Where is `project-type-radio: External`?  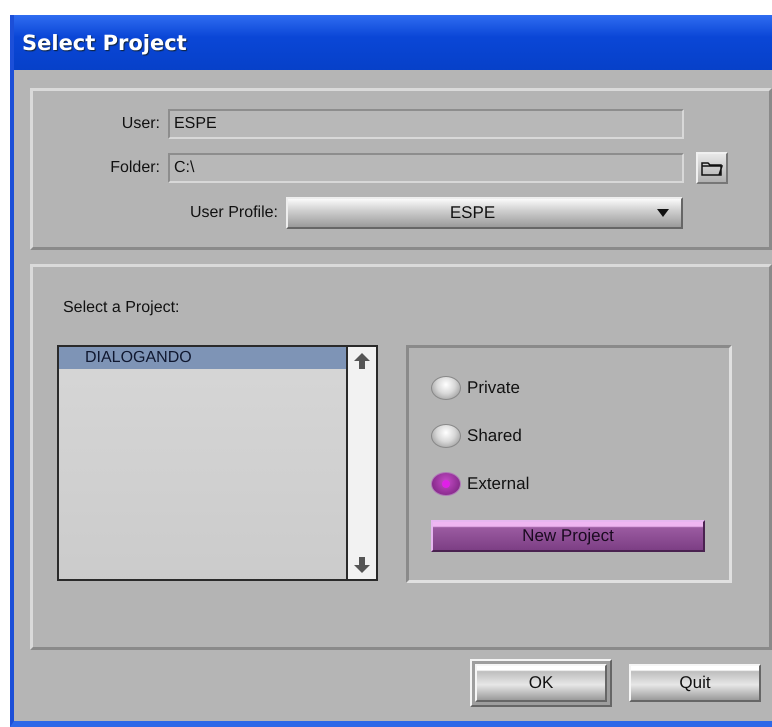 project-type-radio: External is located at coordinates (580, 484).